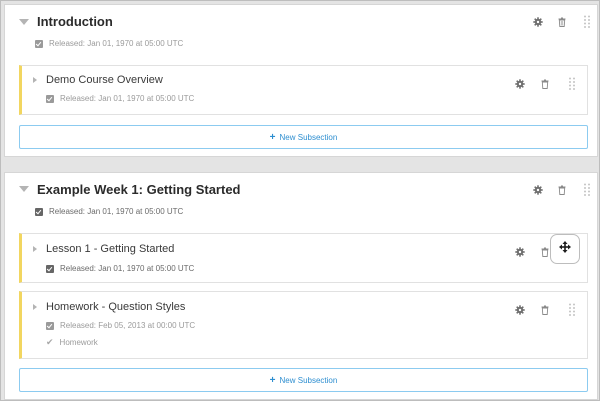  I want to click on move-handle-button, so click(565, 249).